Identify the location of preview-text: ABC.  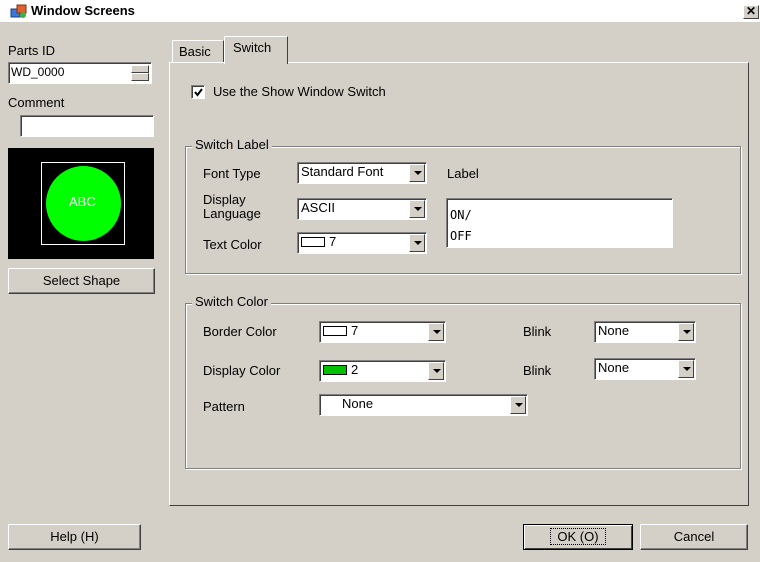
(82, 201).